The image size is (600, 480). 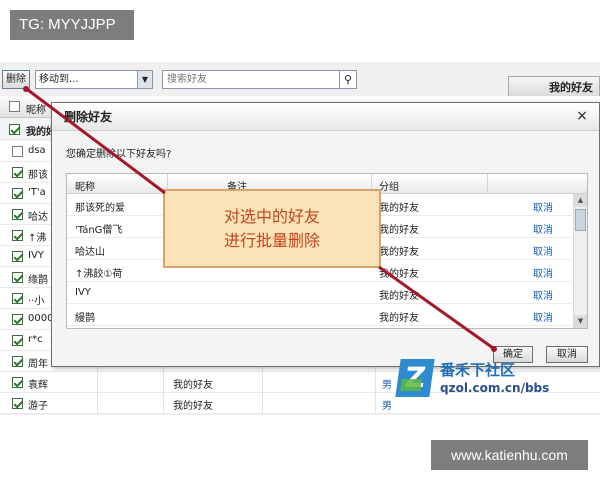 I want to click on logo-chinese-text: 番禾下社区, so click(x=478, y=370).